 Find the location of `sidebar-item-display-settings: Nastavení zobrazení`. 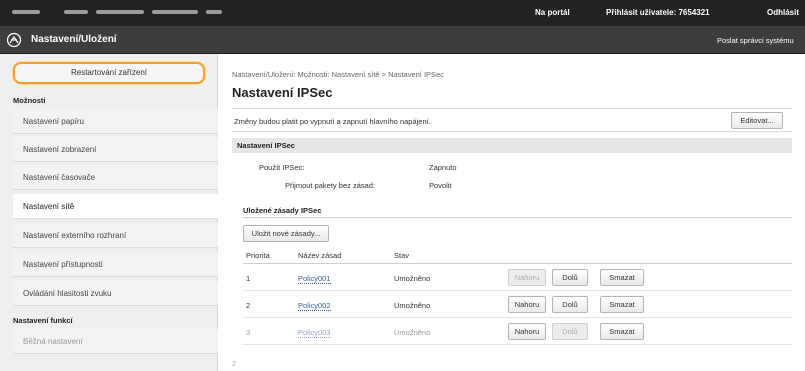

sidebar-item-display-settings: Nastavení zobrazení is located at coordinates (115, 149).